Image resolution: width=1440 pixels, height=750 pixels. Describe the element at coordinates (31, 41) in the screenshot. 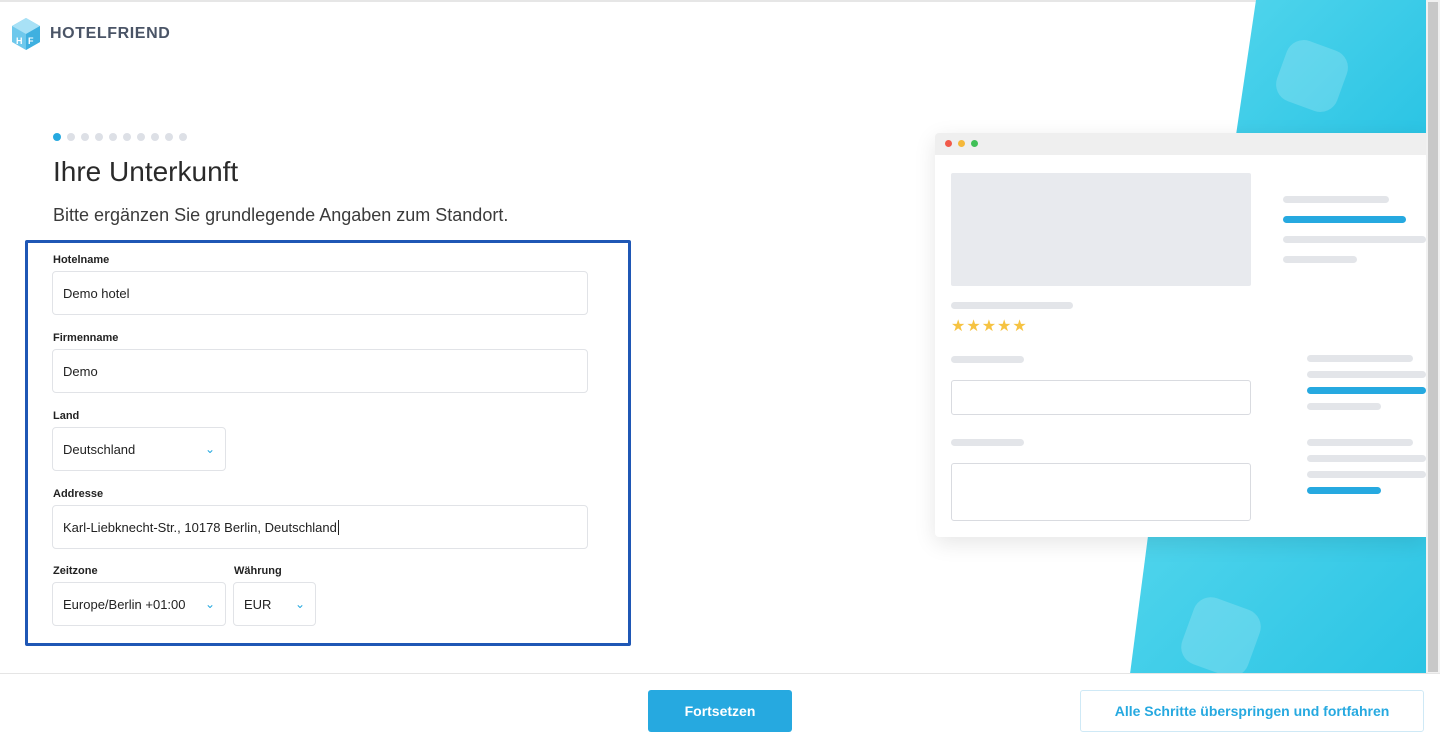

I see `svg-text: F` at that location.